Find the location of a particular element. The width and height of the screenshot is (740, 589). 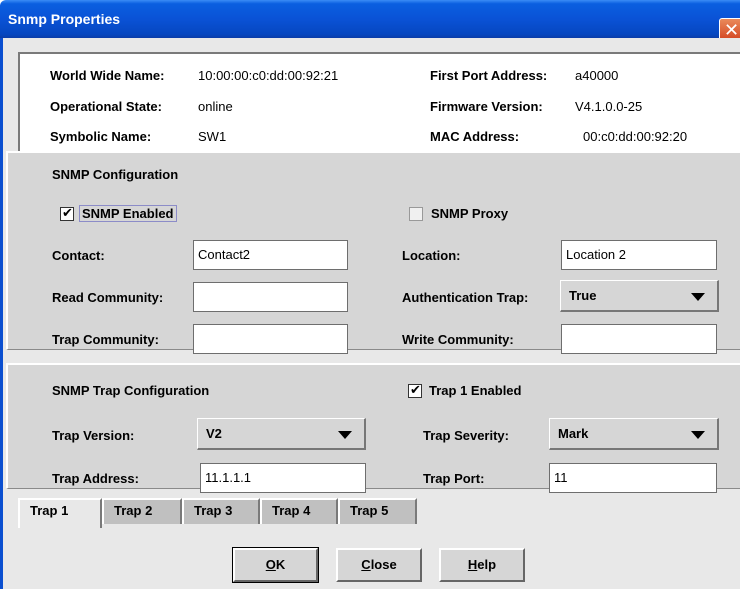

contact-label: Contact: is located at coordinates (78, 255).